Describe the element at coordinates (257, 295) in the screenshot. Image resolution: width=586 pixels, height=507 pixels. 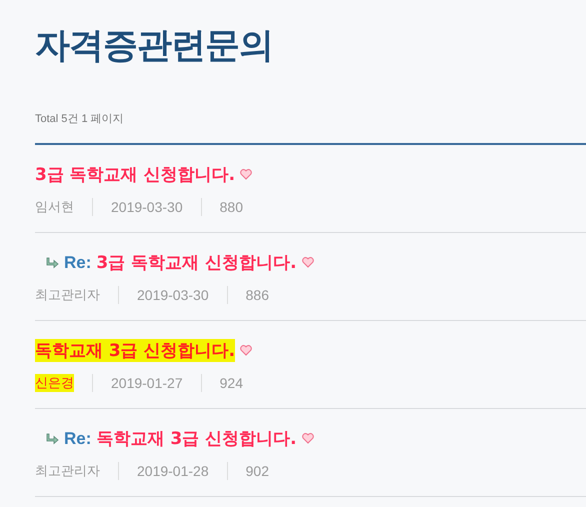
I see `view-count: 886` at that location.